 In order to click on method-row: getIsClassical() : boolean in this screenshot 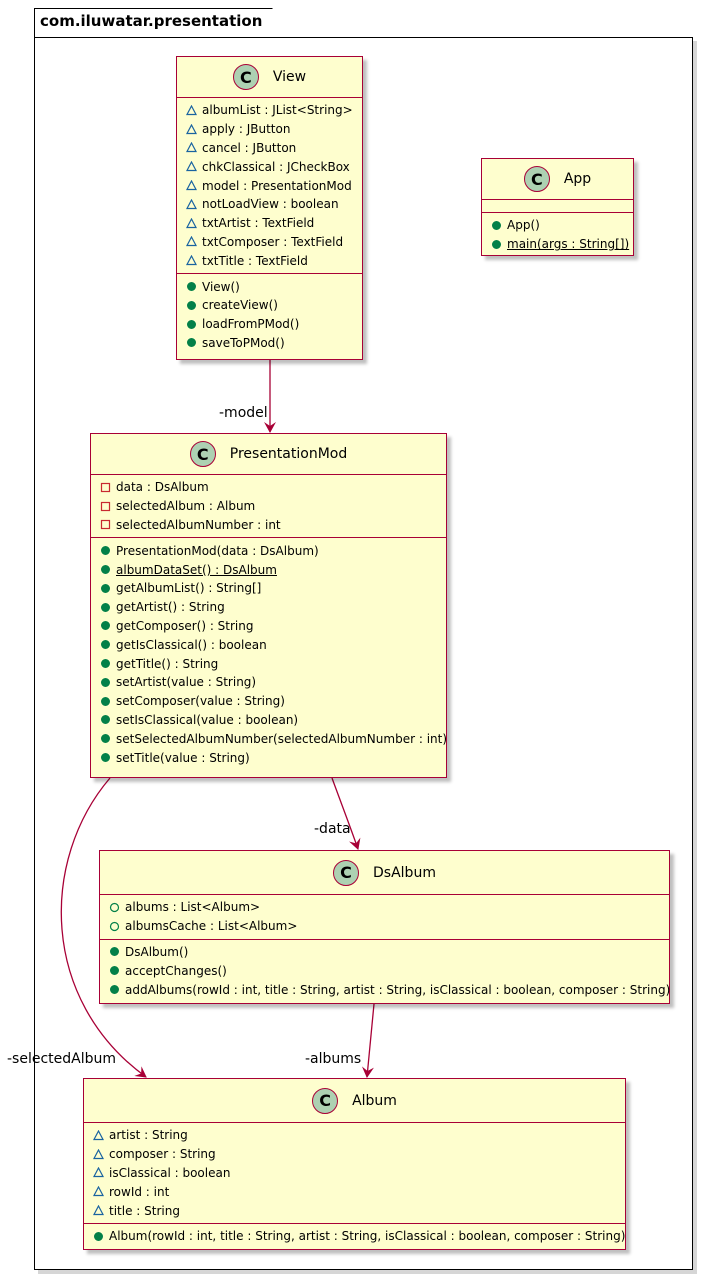, I will do `click(272, 644)`.